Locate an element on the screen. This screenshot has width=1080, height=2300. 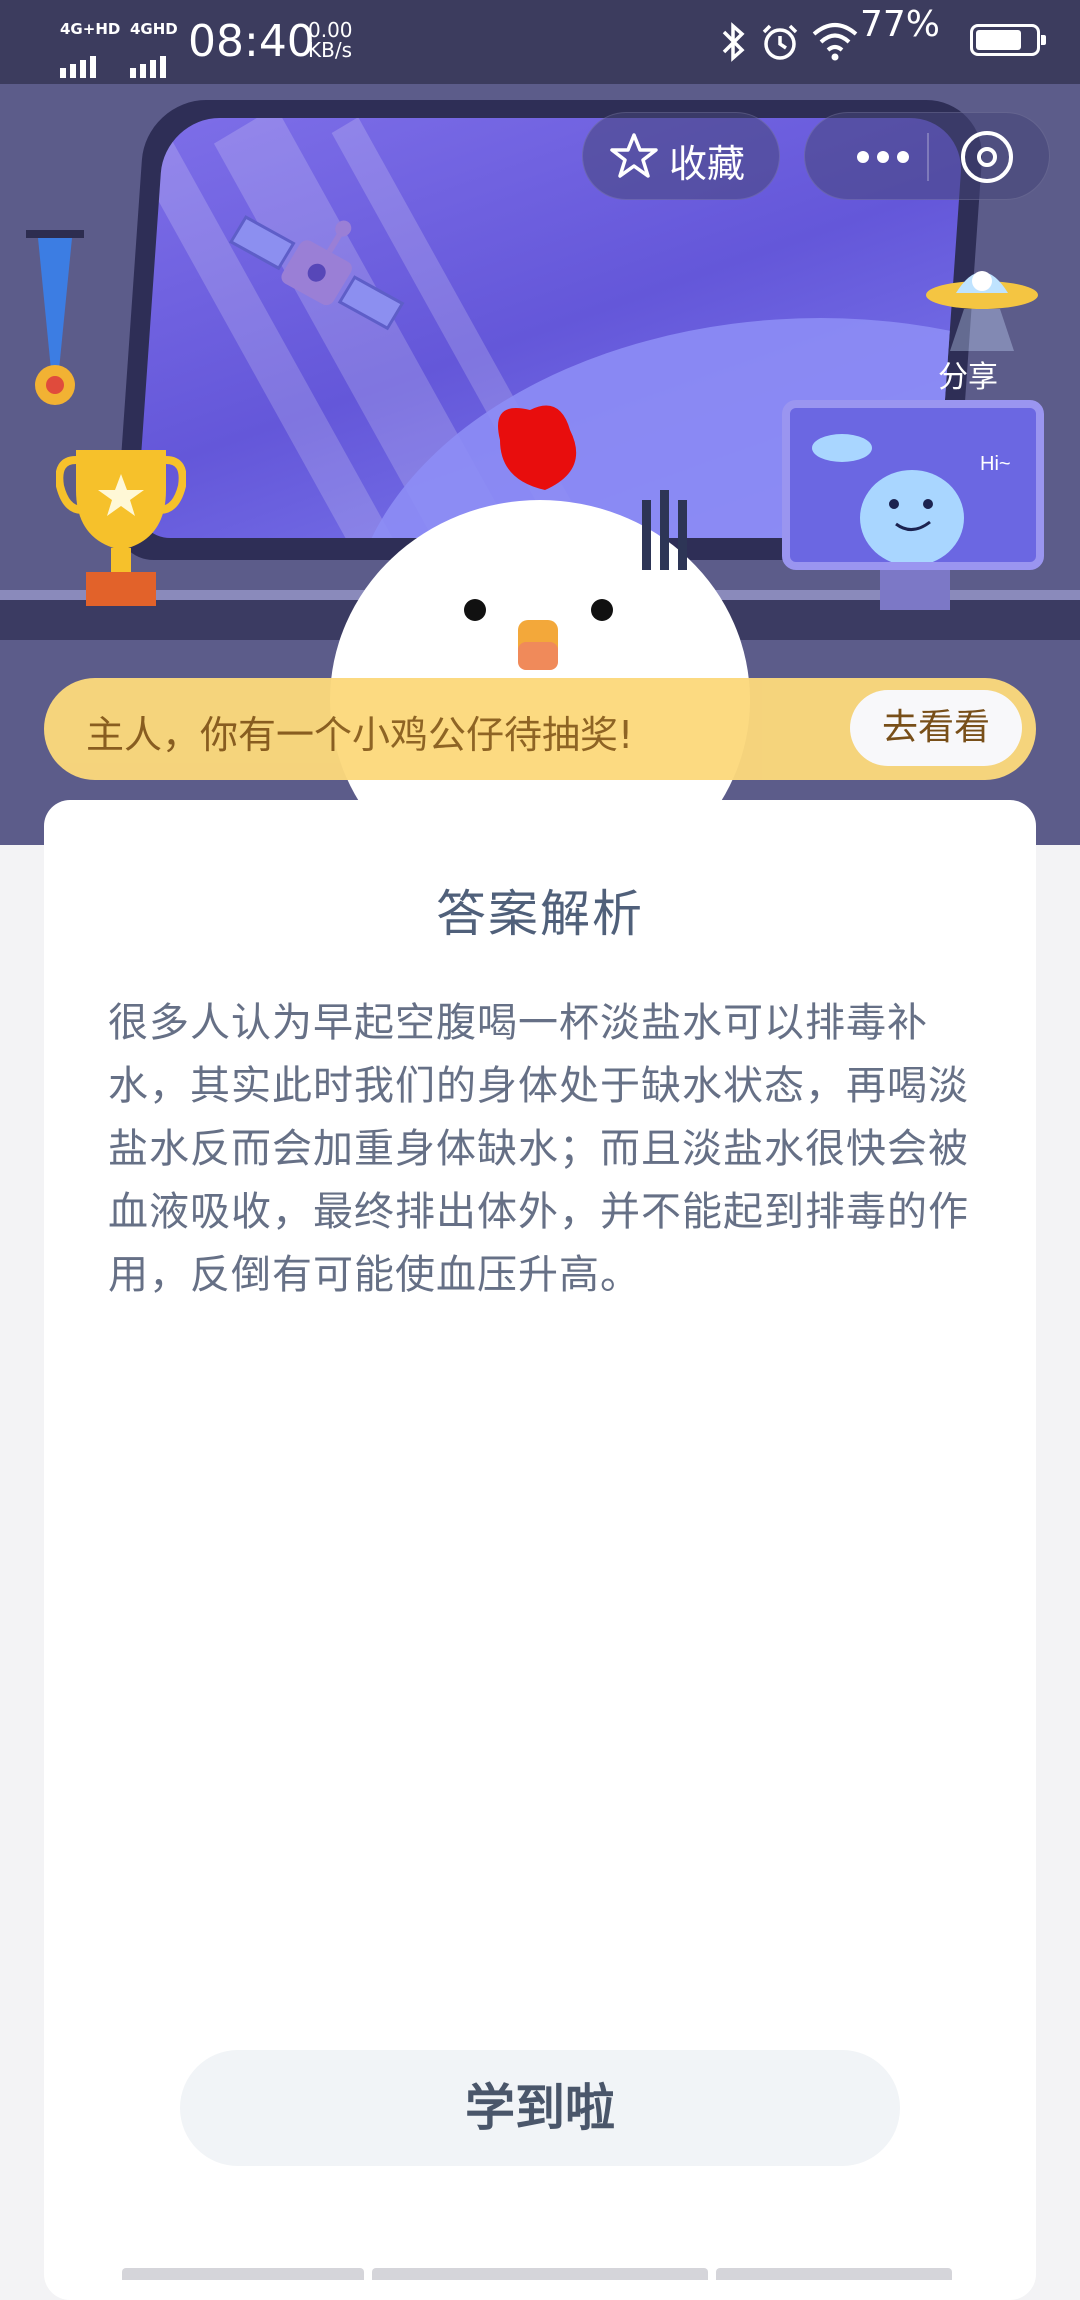
star-icon is located at coordinates (634, 155).